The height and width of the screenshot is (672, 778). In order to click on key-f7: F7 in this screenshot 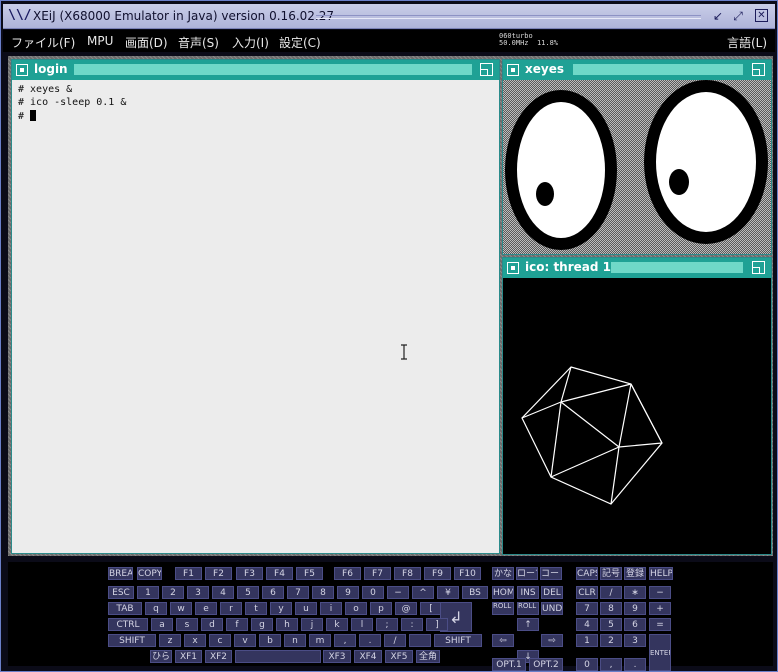, I will do `click(377, 573)`.